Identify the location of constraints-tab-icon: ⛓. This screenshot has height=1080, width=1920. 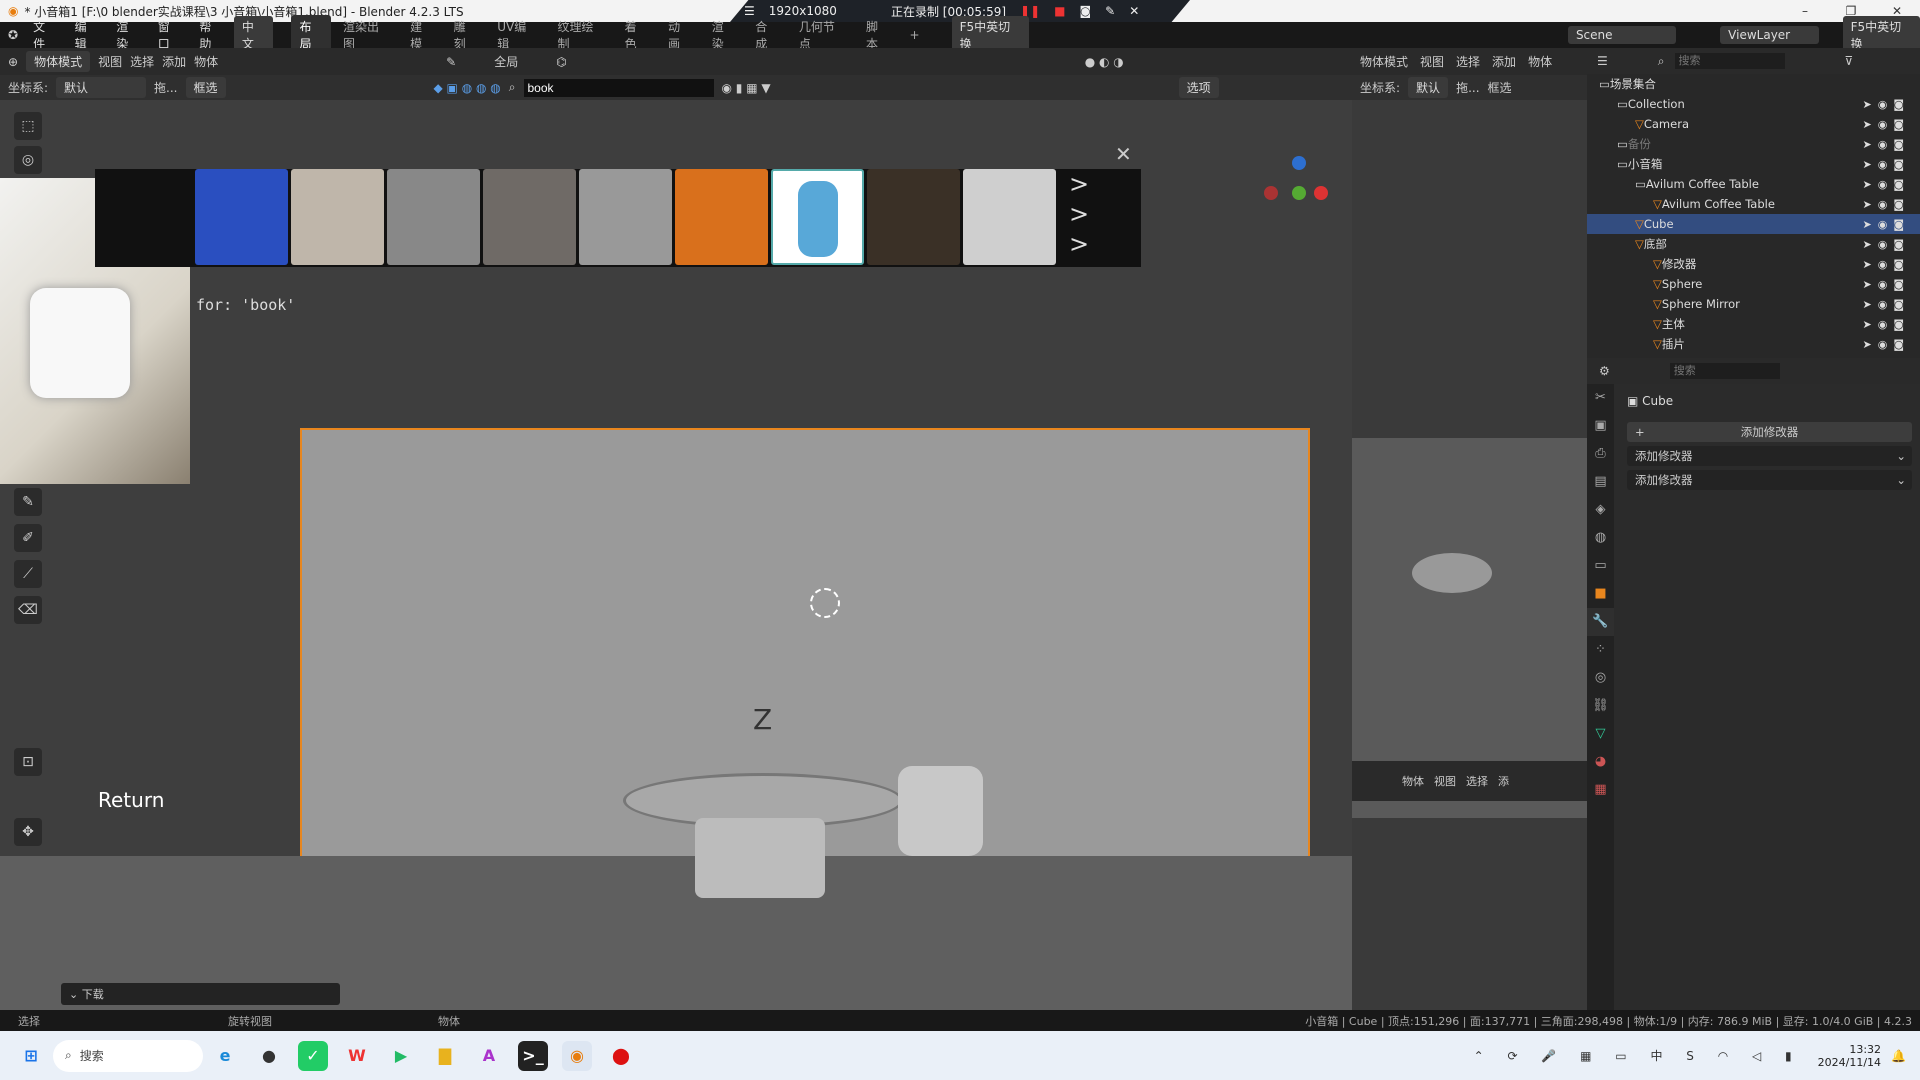
(1600, 706).